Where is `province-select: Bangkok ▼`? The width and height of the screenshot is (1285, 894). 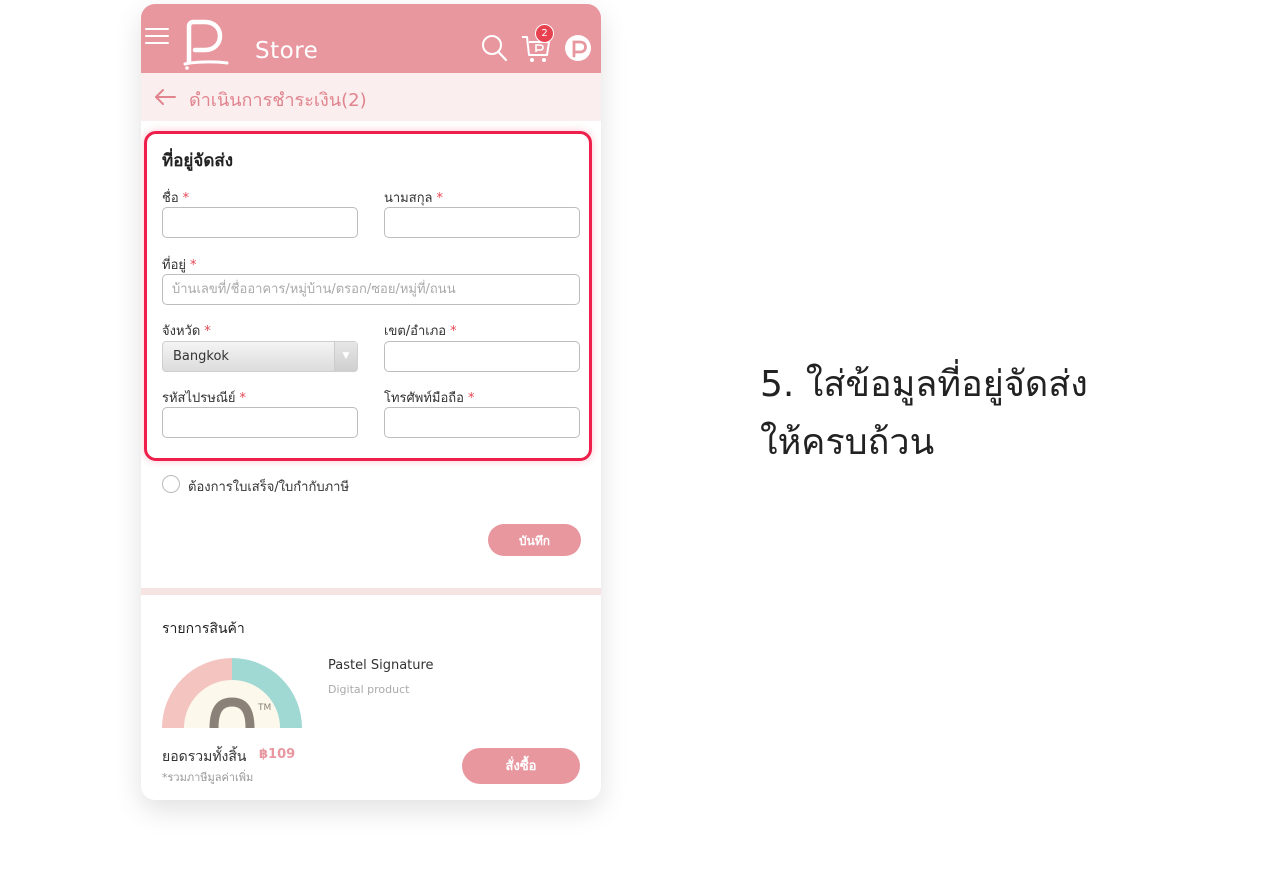 province-select: Bangkok ▼ is located at coordinates (260, 356).